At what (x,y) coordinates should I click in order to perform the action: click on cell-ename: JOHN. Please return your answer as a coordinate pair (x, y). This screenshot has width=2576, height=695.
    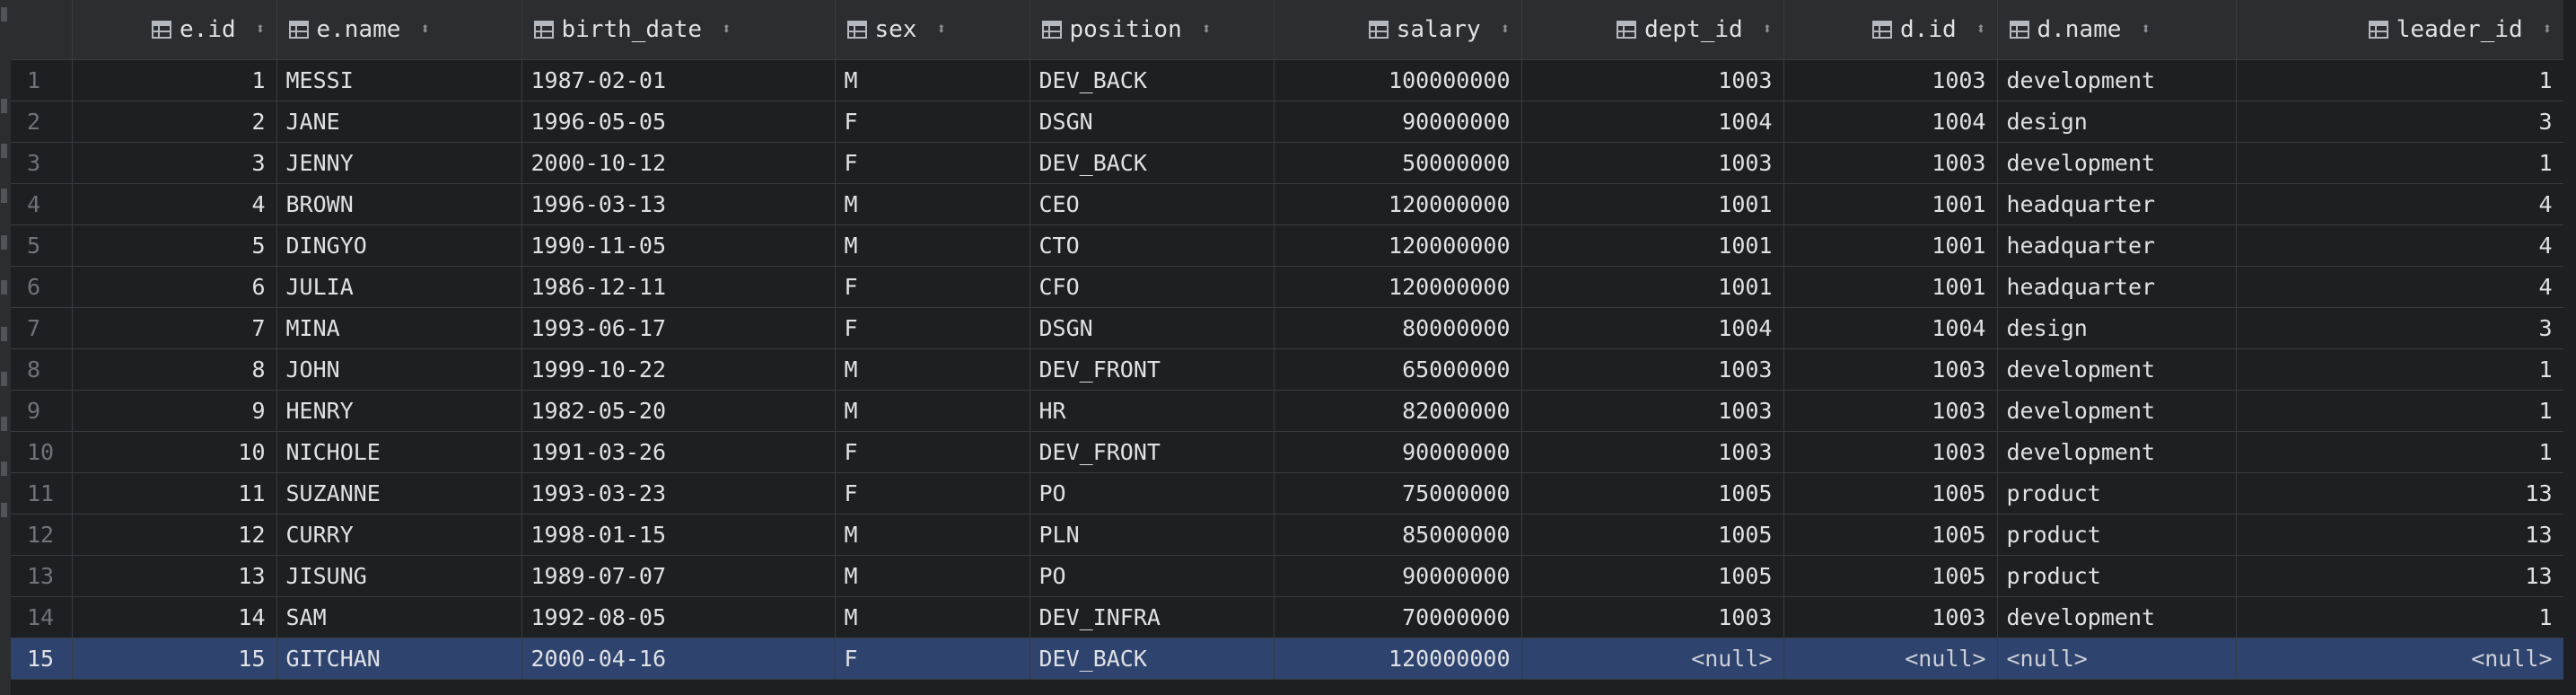
    Looking at the image, I should click on (399, 369).